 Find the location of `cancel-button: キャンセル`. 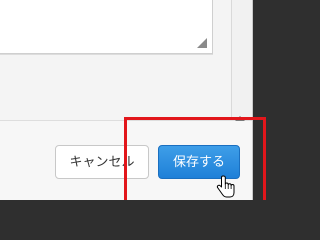

cancel-button: キャンセル is located at coordinates (102, 162).